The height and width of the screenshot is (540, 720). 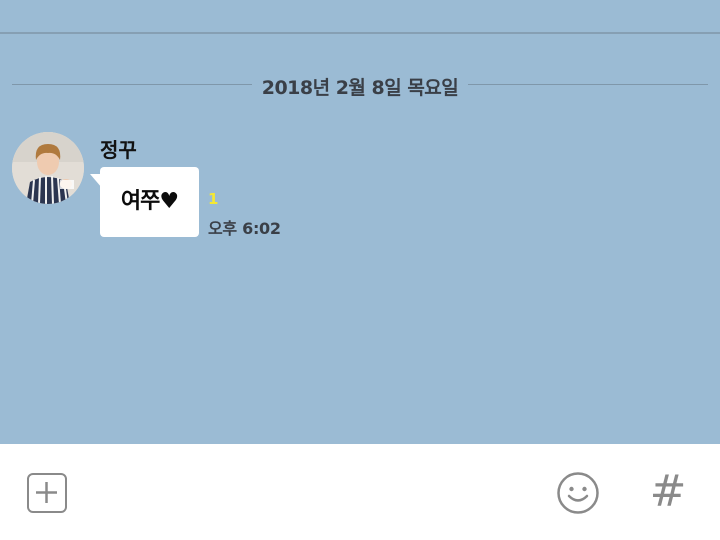 What do you see at coordinates (360, 17) in the screenshot?
I see `top-bar` at bounding box center [360, 17].